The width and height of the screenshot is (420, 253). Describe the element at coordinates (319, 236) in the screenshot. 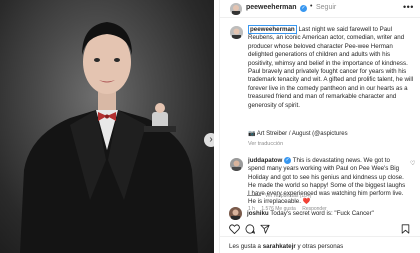

I see `divider` at that location.